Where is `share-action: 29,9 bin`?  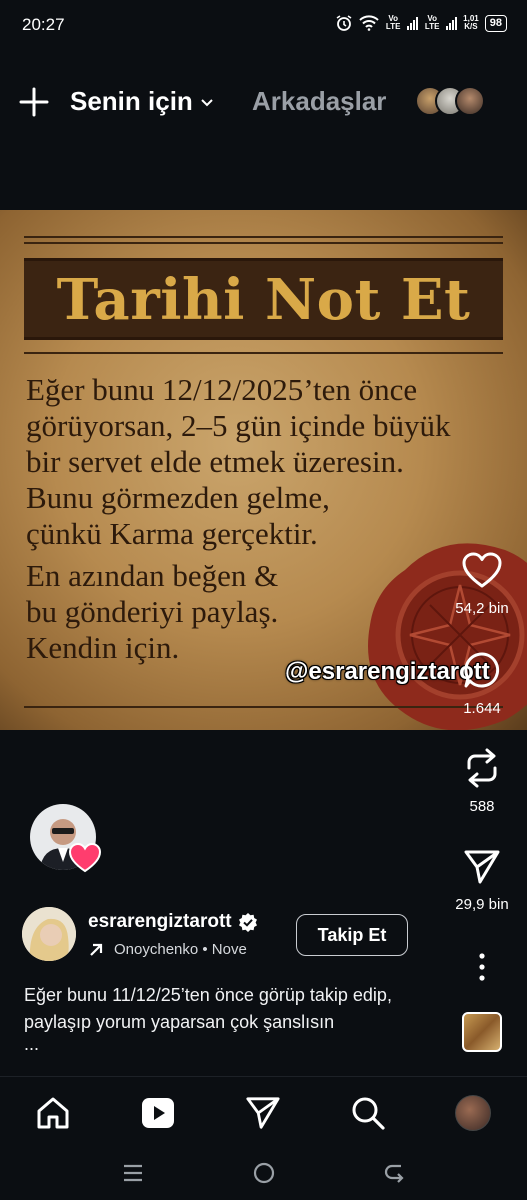 share-action: 29,9 bin is located at coordinates (482, 880).